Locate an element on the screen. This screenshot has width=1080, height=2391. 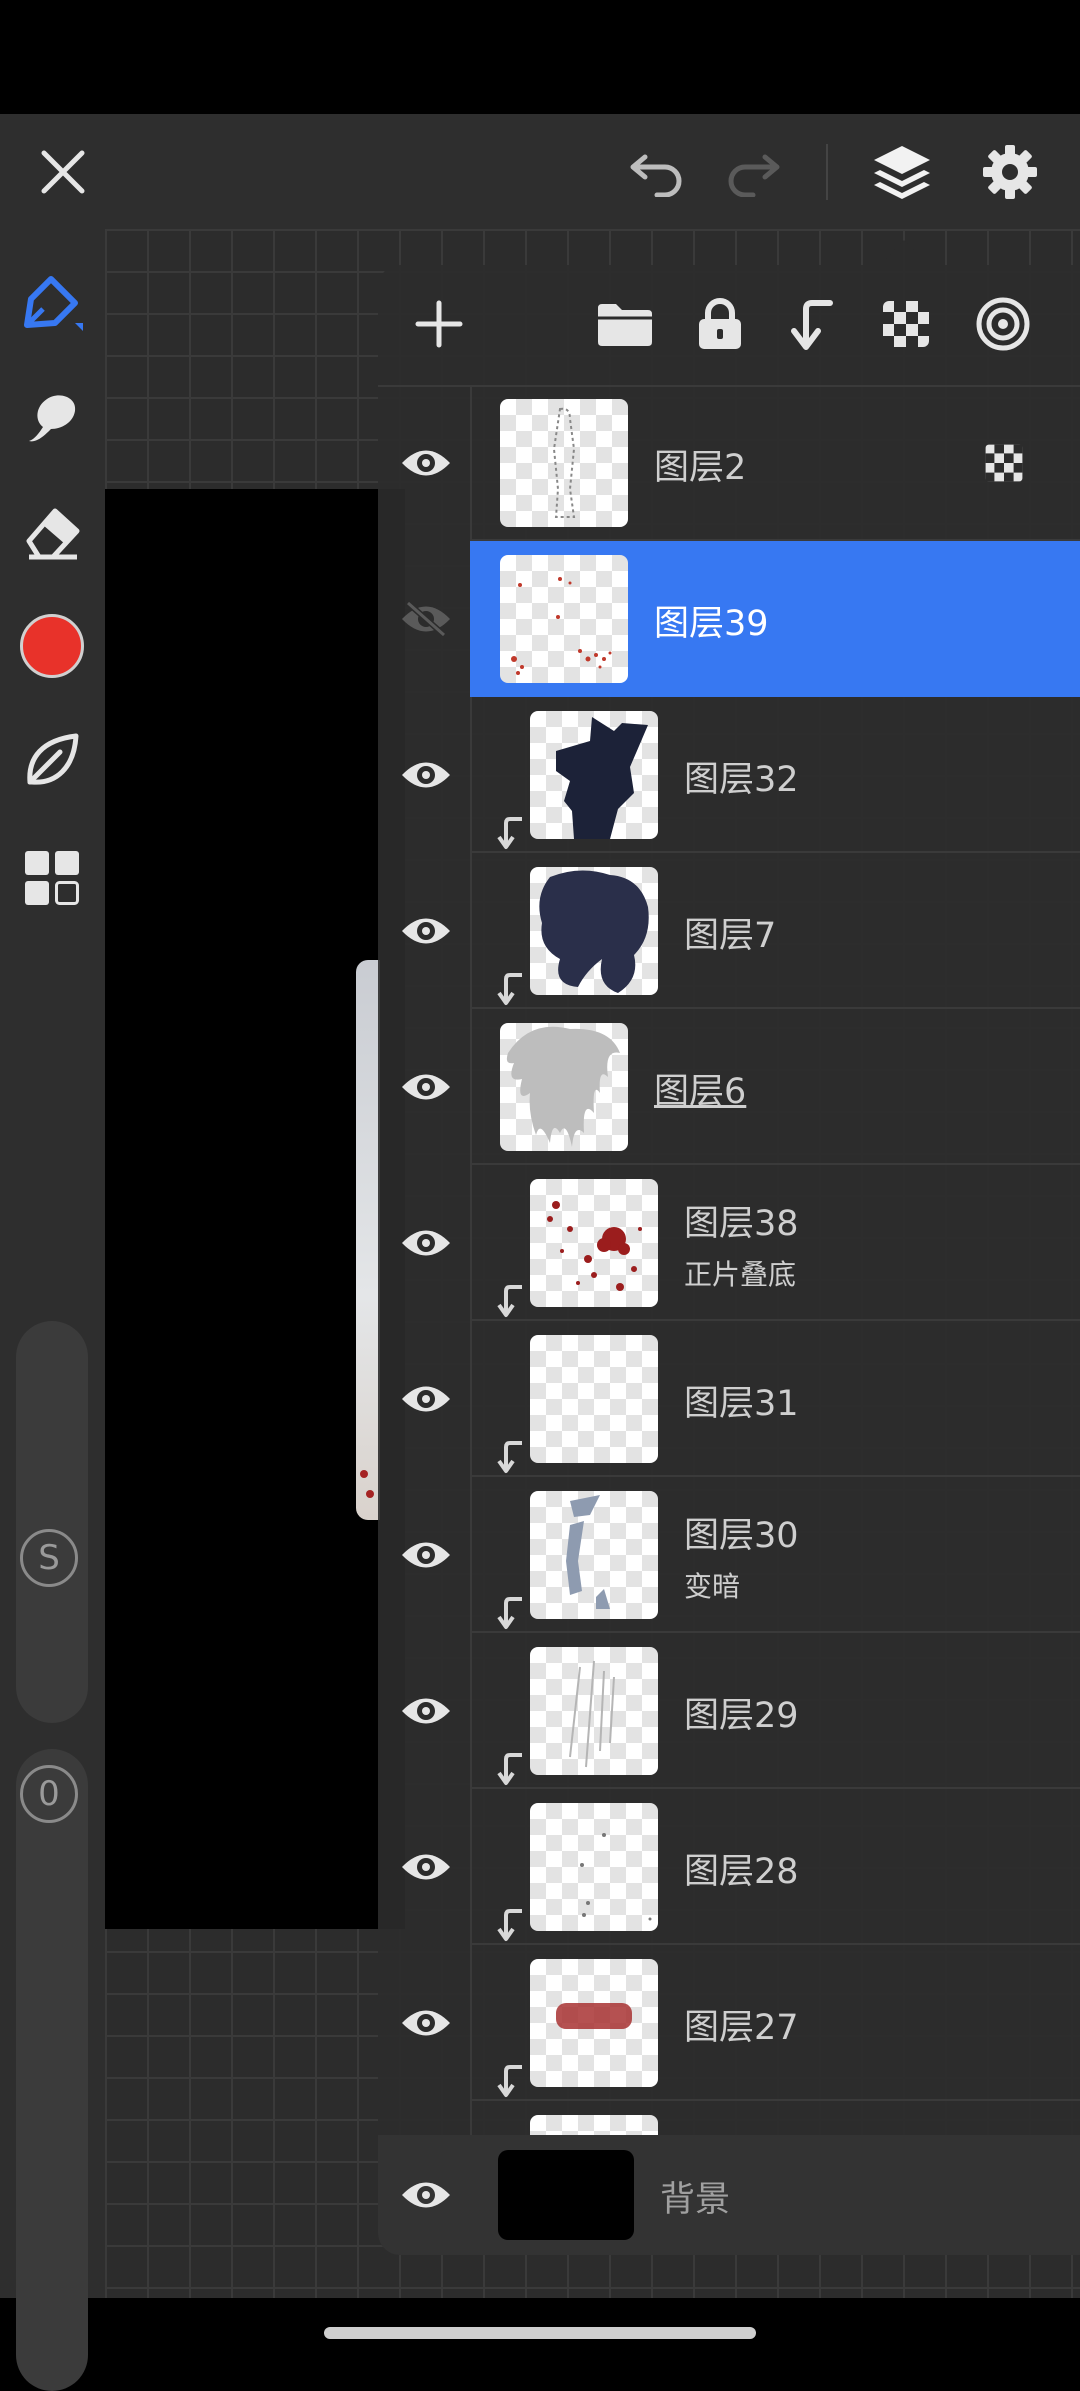
layer-row: 图层30 变暗 is located at coordinates (729, 1555).